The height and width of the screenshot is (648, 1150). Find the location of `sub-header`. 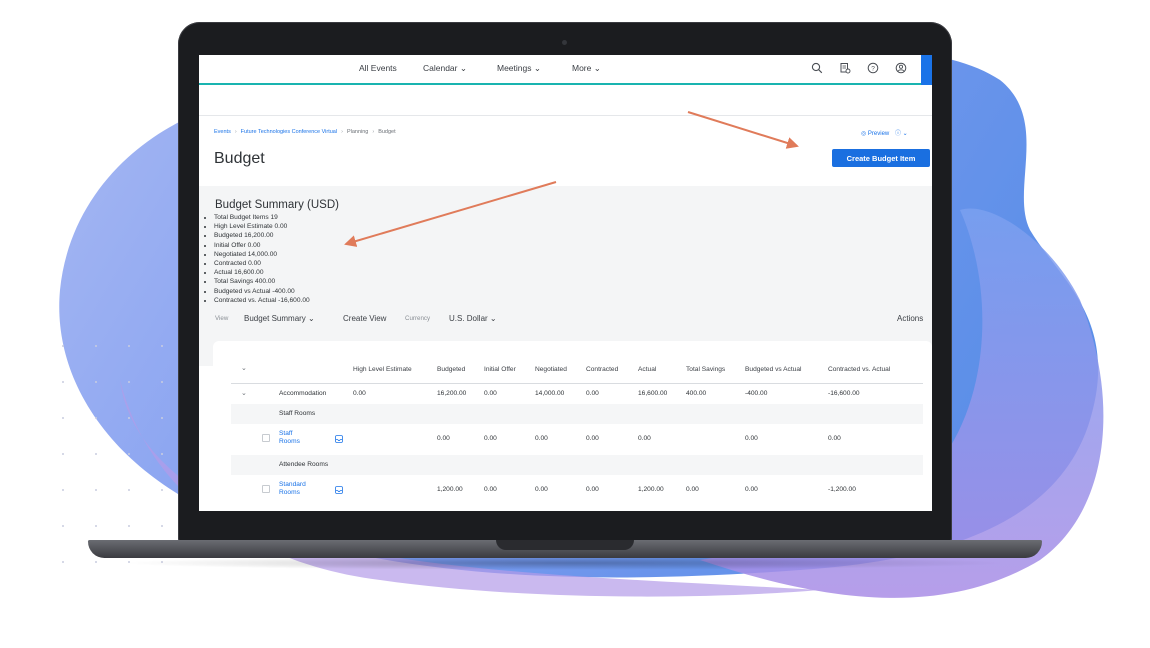

sub-header is located at coordinates (565, 100).